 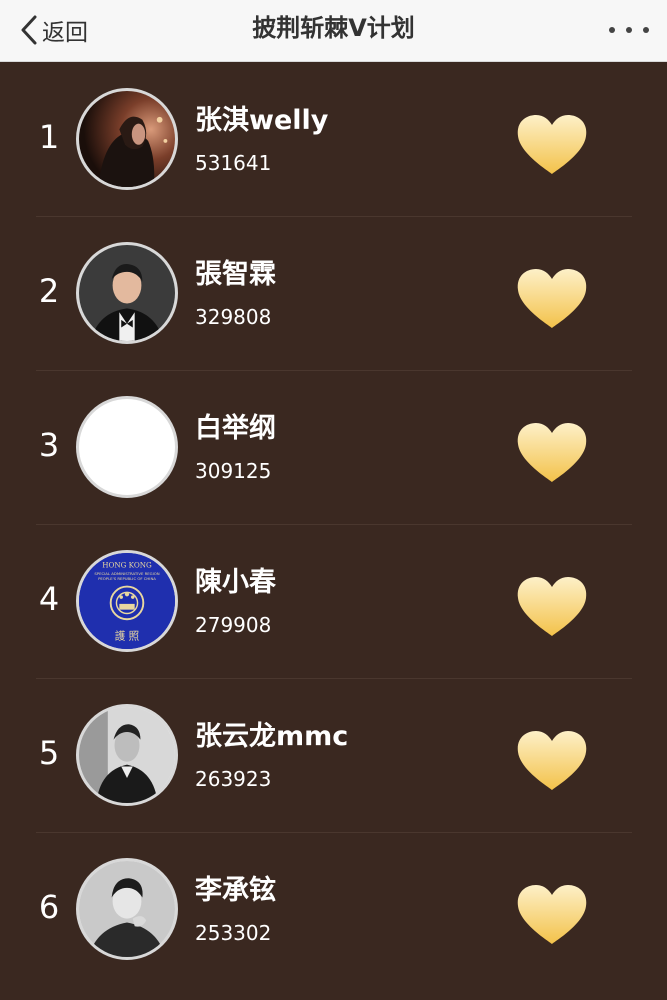 I want to click on rank-number: 6, so click(x=49, y=907).